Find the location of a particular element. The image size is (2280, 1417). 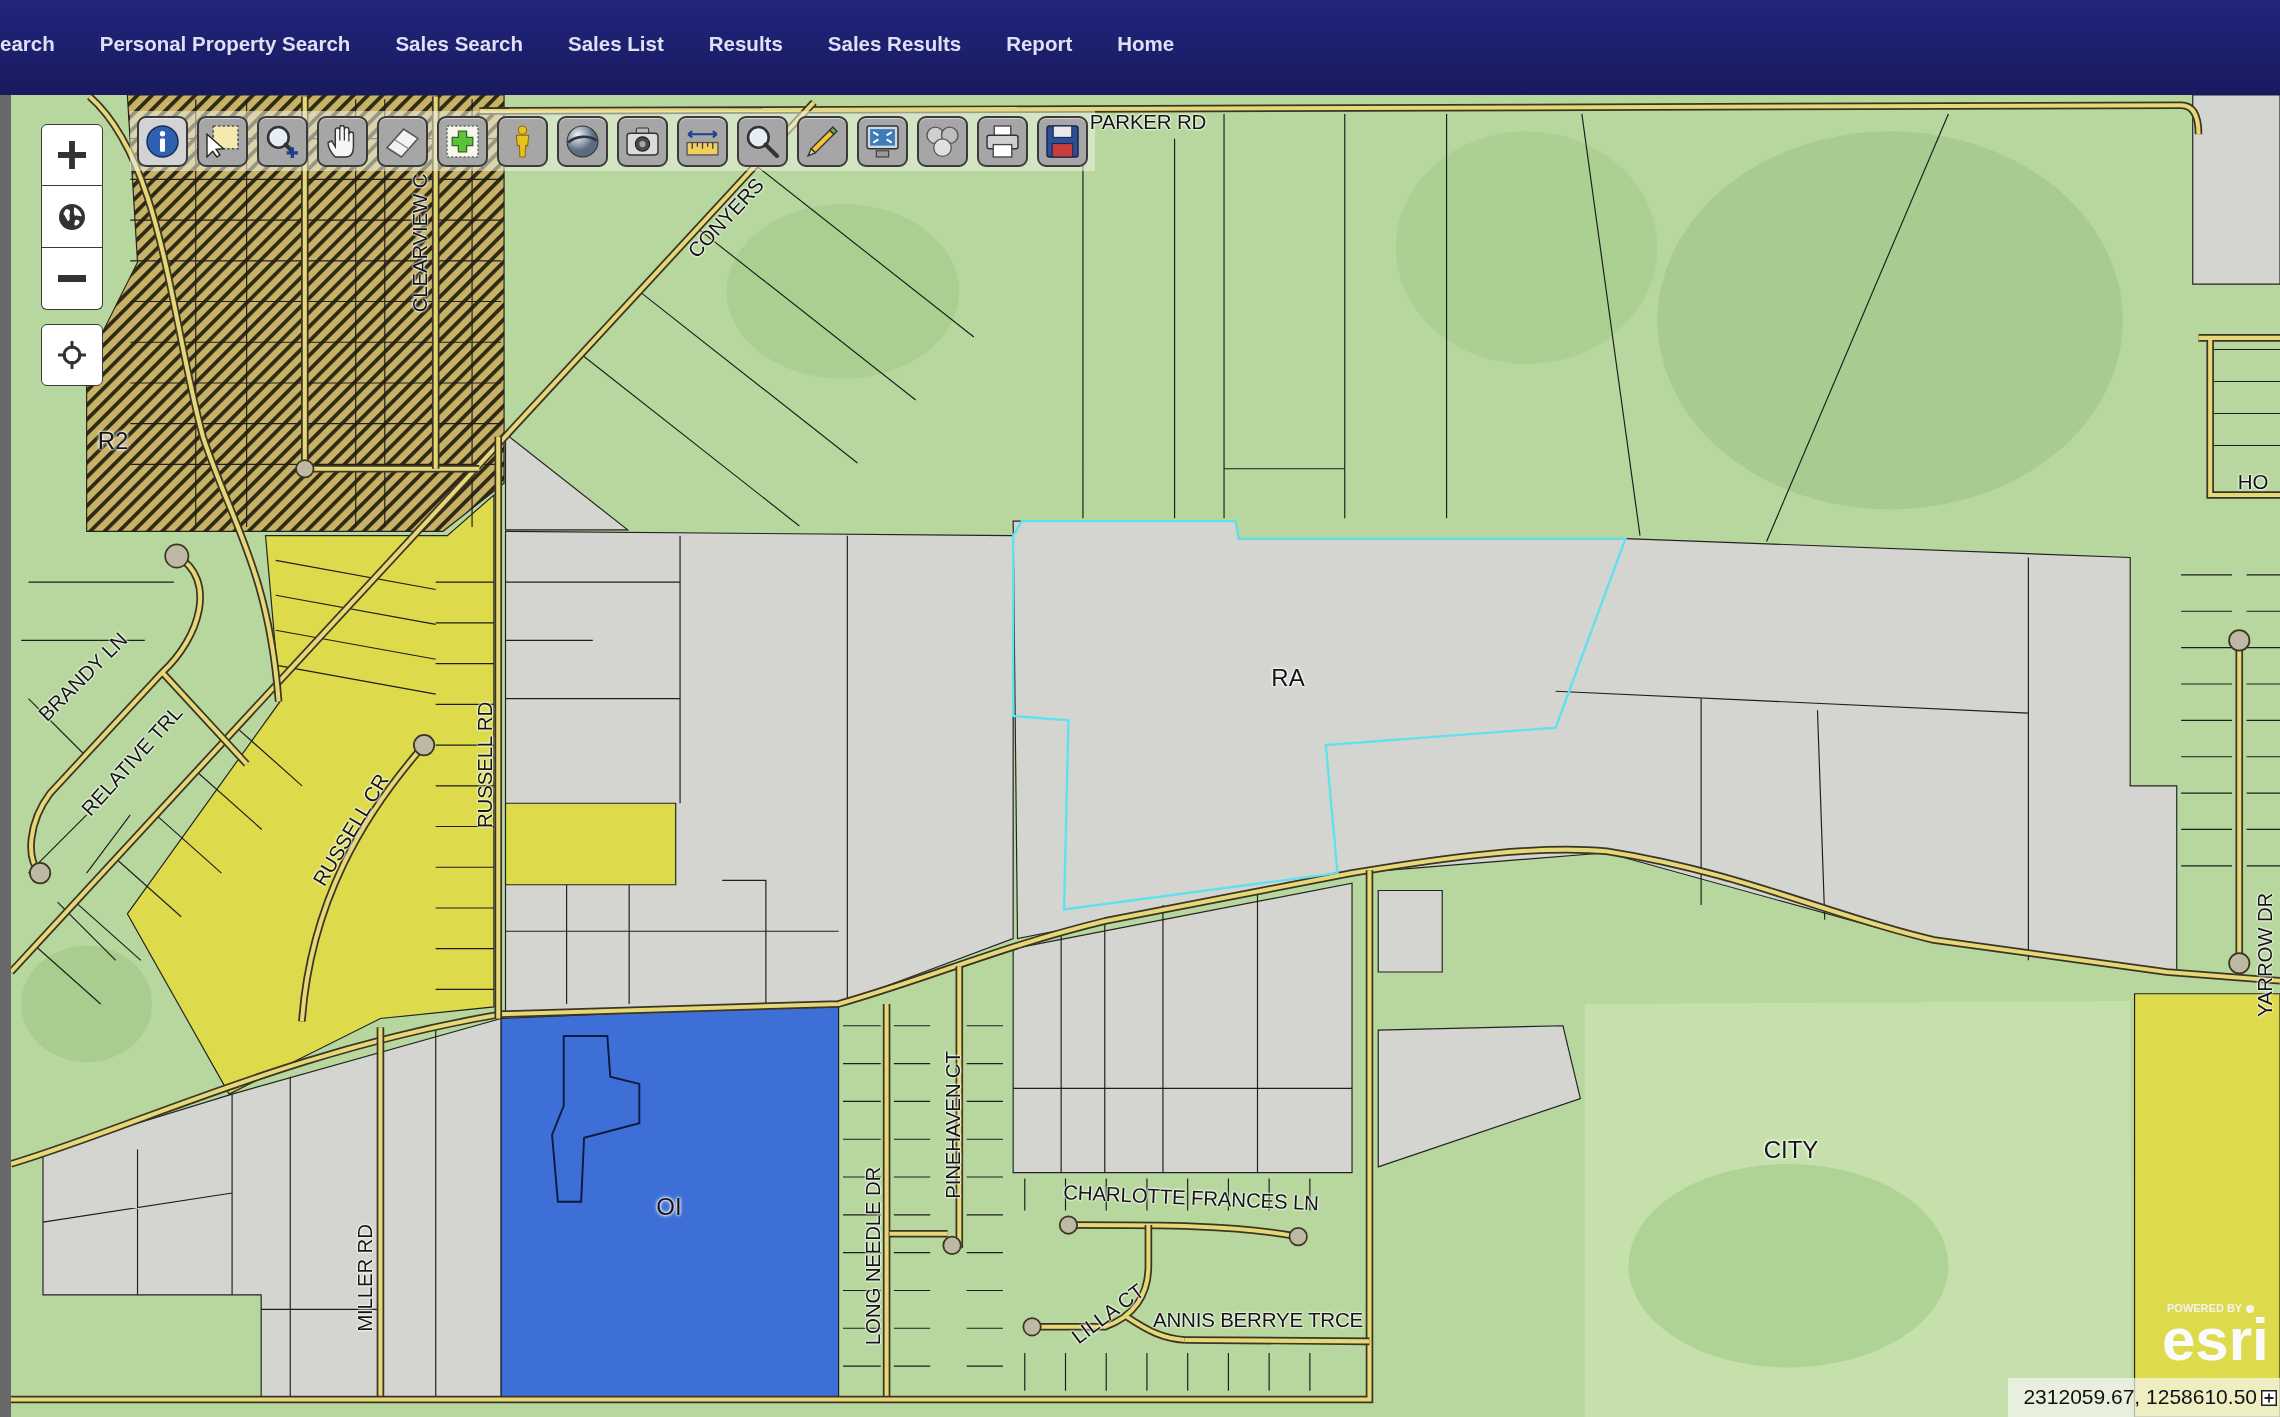

globe-icon is located at coordinates (72, 216).